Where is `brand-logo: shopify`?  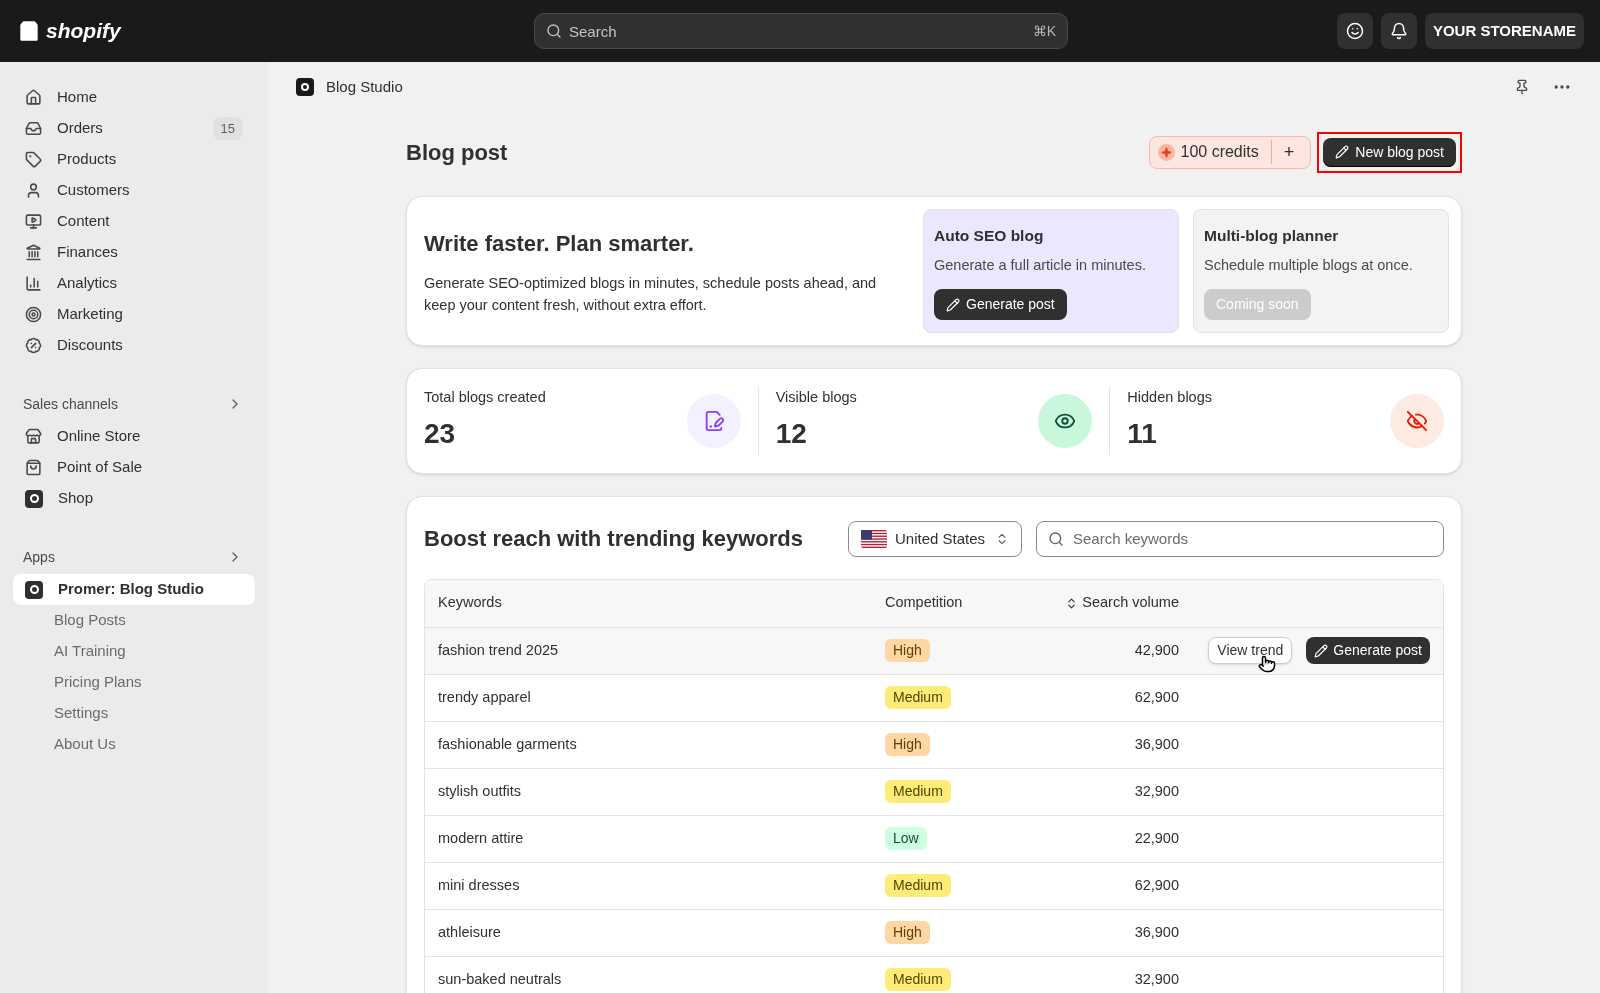 brand-logo: shopify is located at coordinates (83, 31).